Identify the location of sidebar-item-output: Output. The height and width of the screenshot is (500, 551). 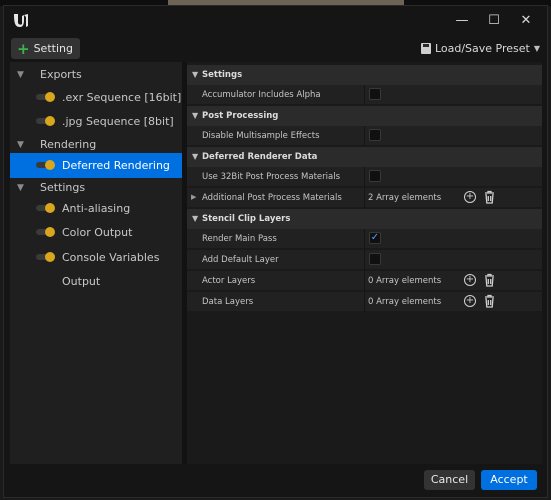
(96, 281).